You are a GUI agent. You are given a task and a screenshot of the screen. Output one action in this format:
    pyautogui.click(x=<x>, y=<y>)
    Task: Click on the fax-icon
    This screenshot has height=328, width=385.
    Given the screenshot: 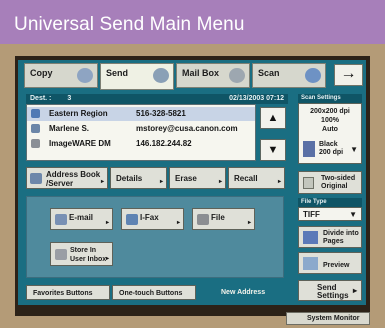 What is the action you would take?
    pyautogui.click(x=35, y=113)
    